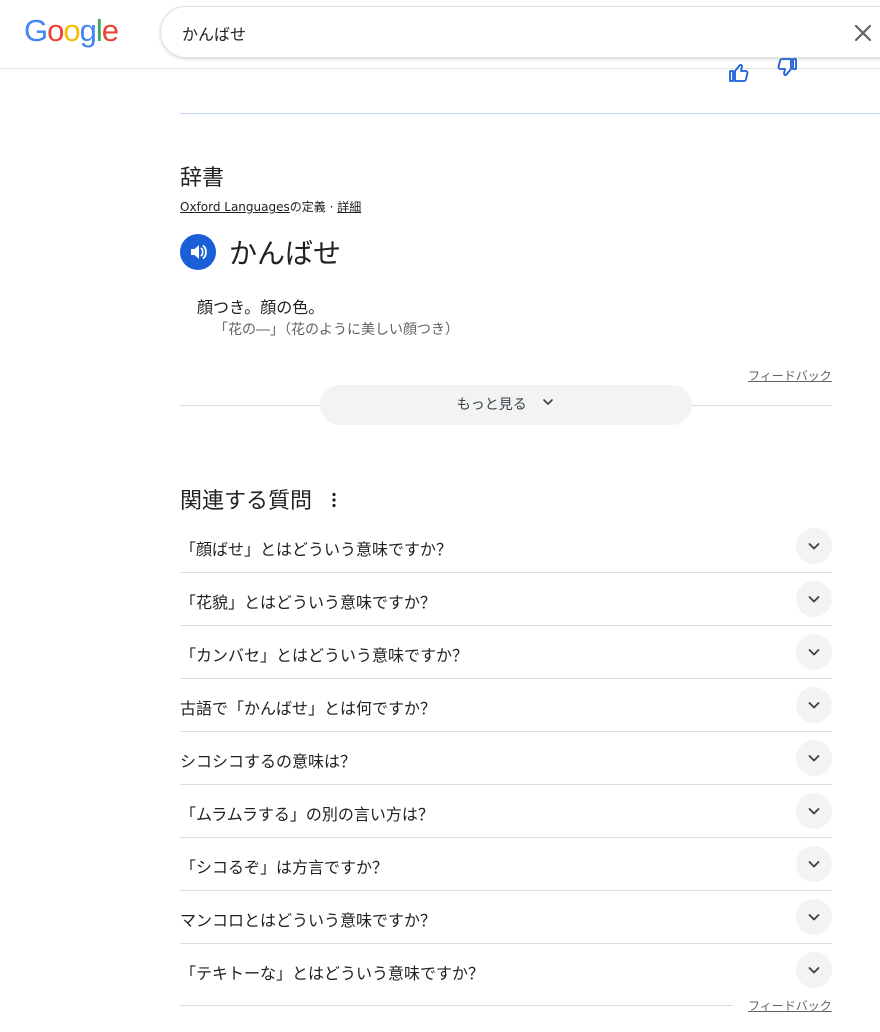 The height and width of the screenshot is (1032, 880). I want to click on definition-example: 「花の―」（花のように美しい顔つき）, so click(336, 330).